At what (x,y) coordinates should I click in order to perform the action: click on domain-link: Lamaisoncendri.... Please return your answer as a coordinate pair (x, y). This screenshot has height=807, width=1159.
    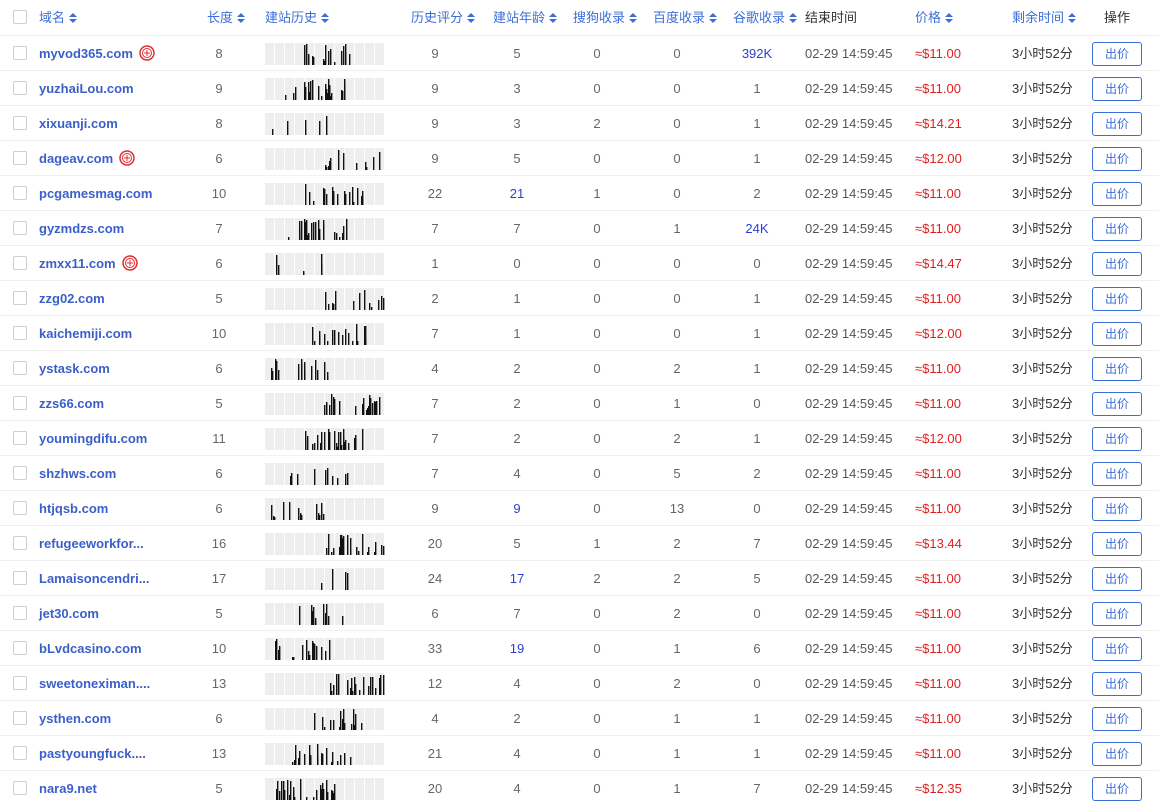
    Looking at the image, I should click on (94, 578).